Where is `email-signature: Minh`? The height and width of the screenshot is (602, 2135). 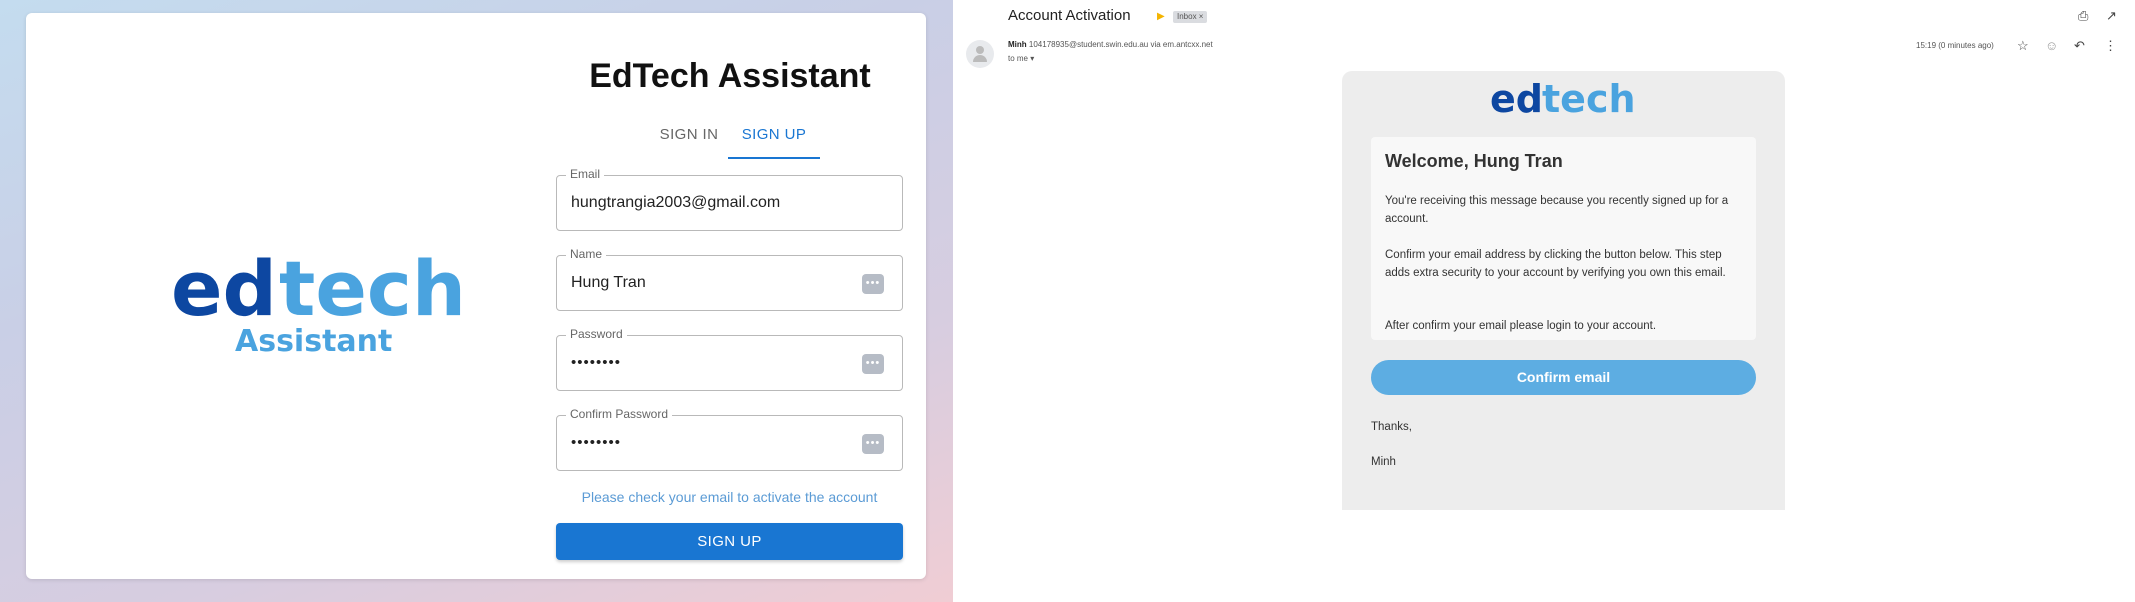 email-signature: Minh is located at coordinates (1383, 462).